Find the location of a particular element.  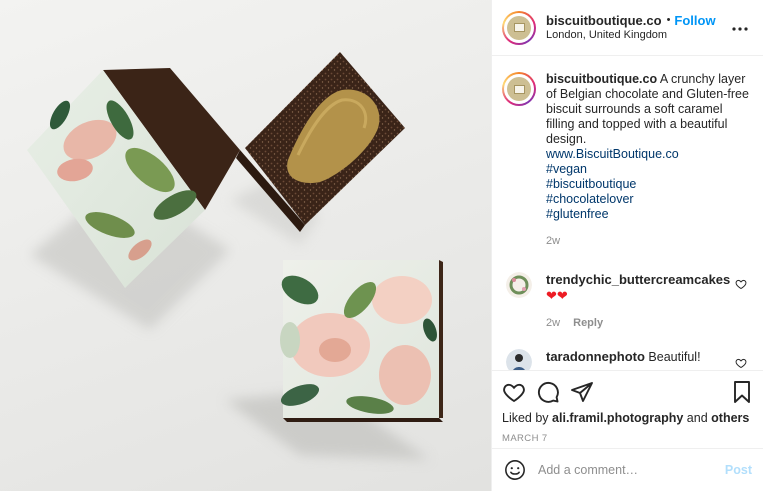

bookmark-icon is located at coordinates (742, 392).